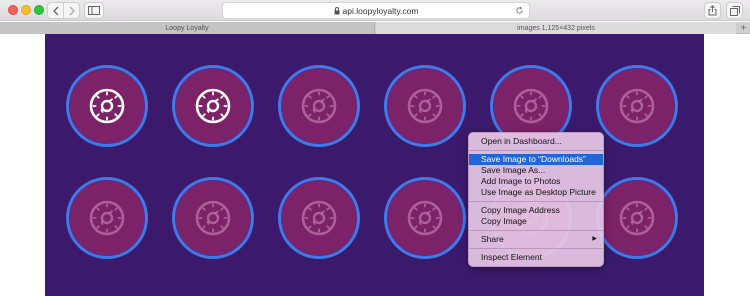 Image resolution: width=750 pixels, height=296 pixels. I want to click on sidebar-icon, so click(94, 10).